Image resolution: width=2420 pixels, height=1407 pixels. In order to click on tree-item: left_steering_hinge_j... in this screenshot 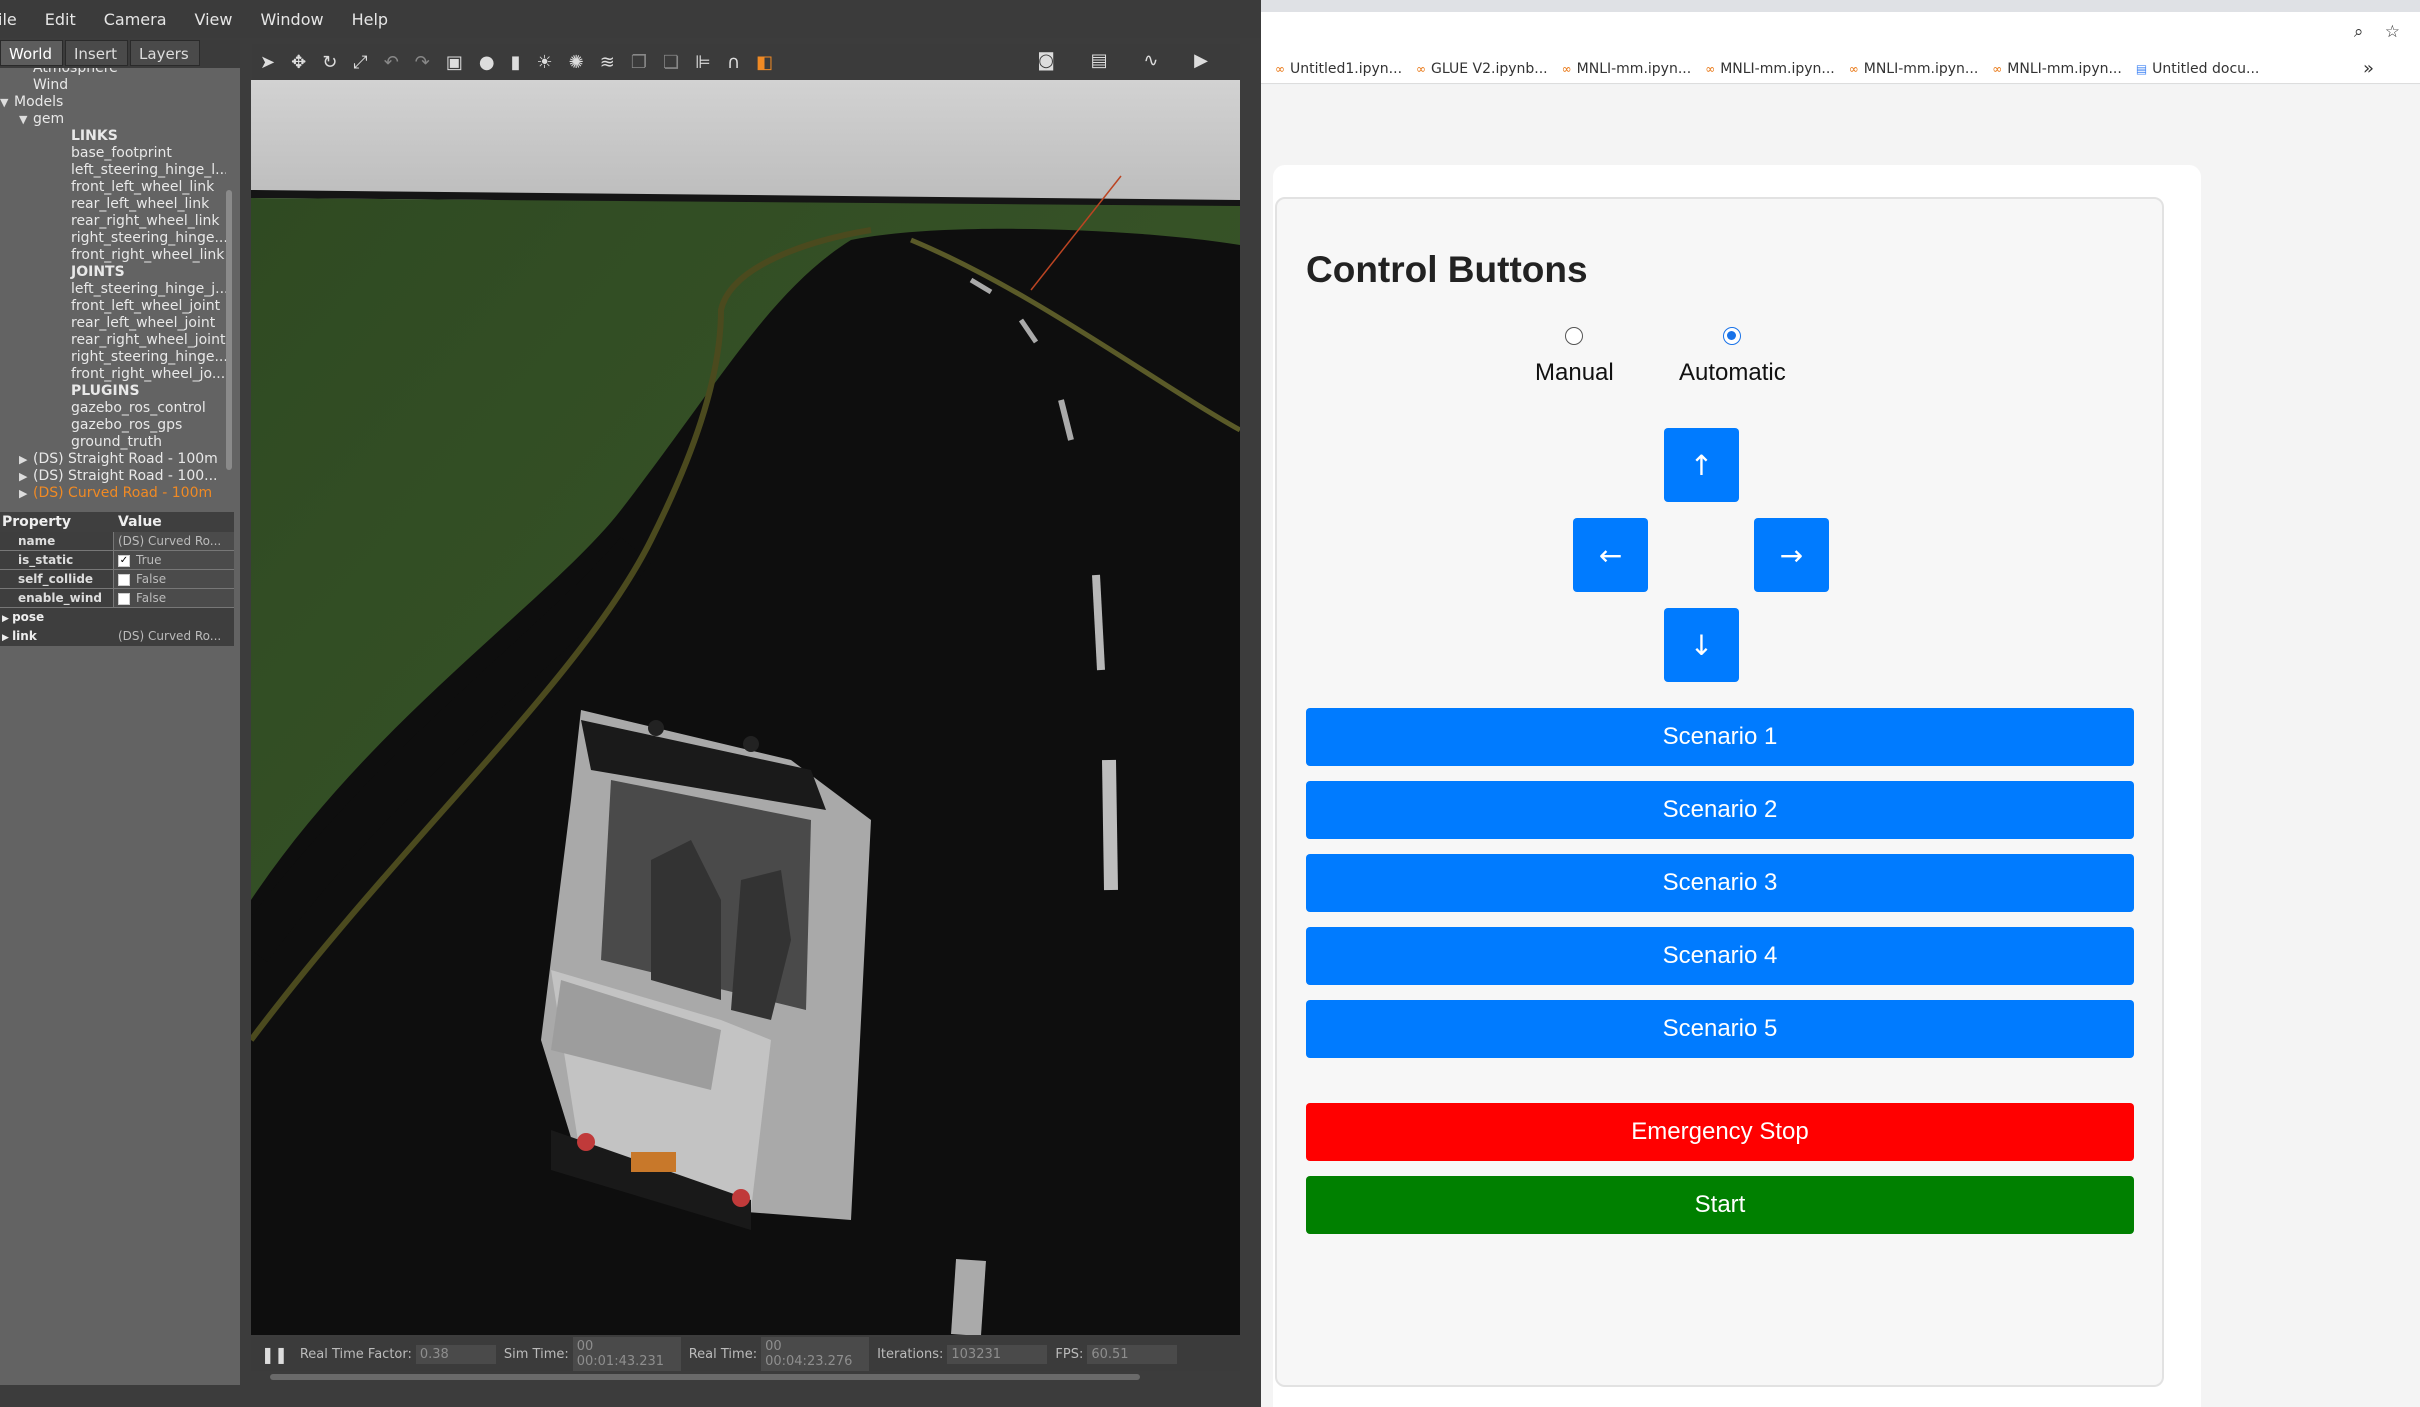, I will do `click(113, 289)`.